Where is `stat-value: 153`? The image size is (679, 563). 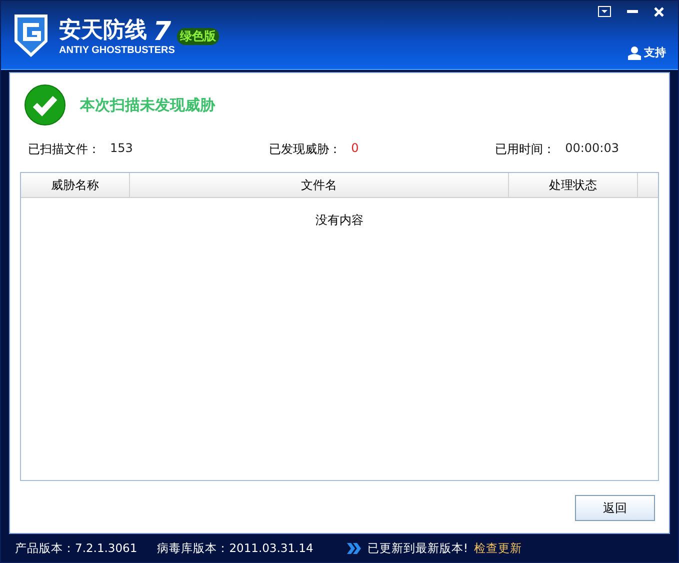 stat-value: 153 is located at coordinates (121, 149).